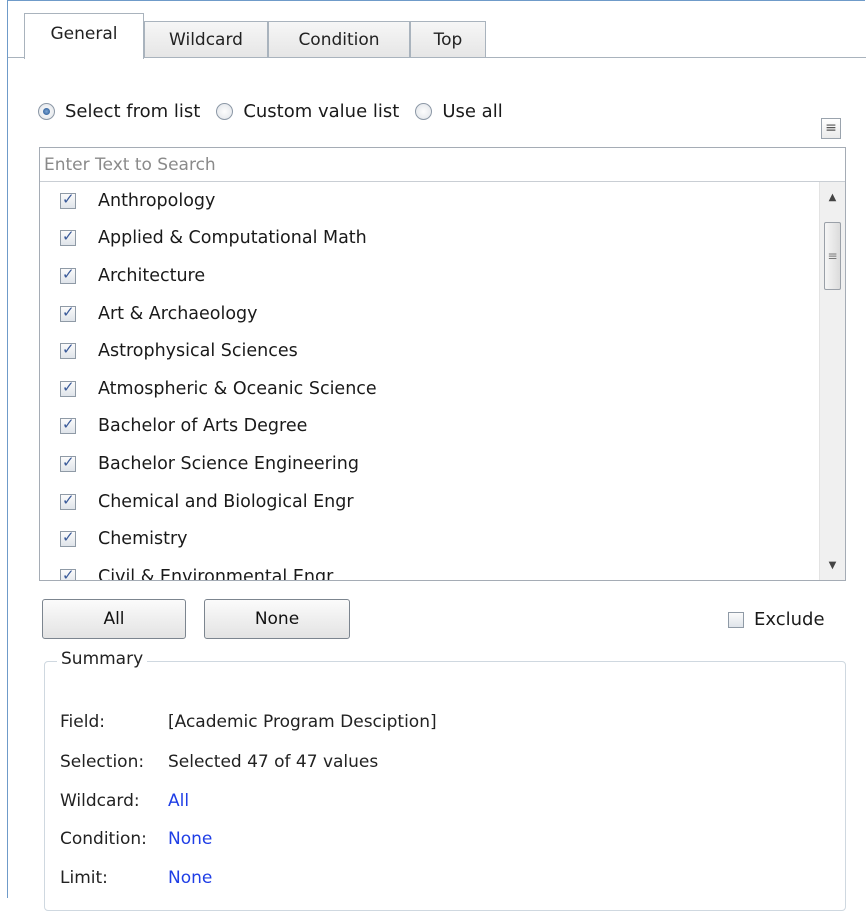 This screenshot has width=867, height=911. I want to click on list-item: Architecture, so click(428, 276).